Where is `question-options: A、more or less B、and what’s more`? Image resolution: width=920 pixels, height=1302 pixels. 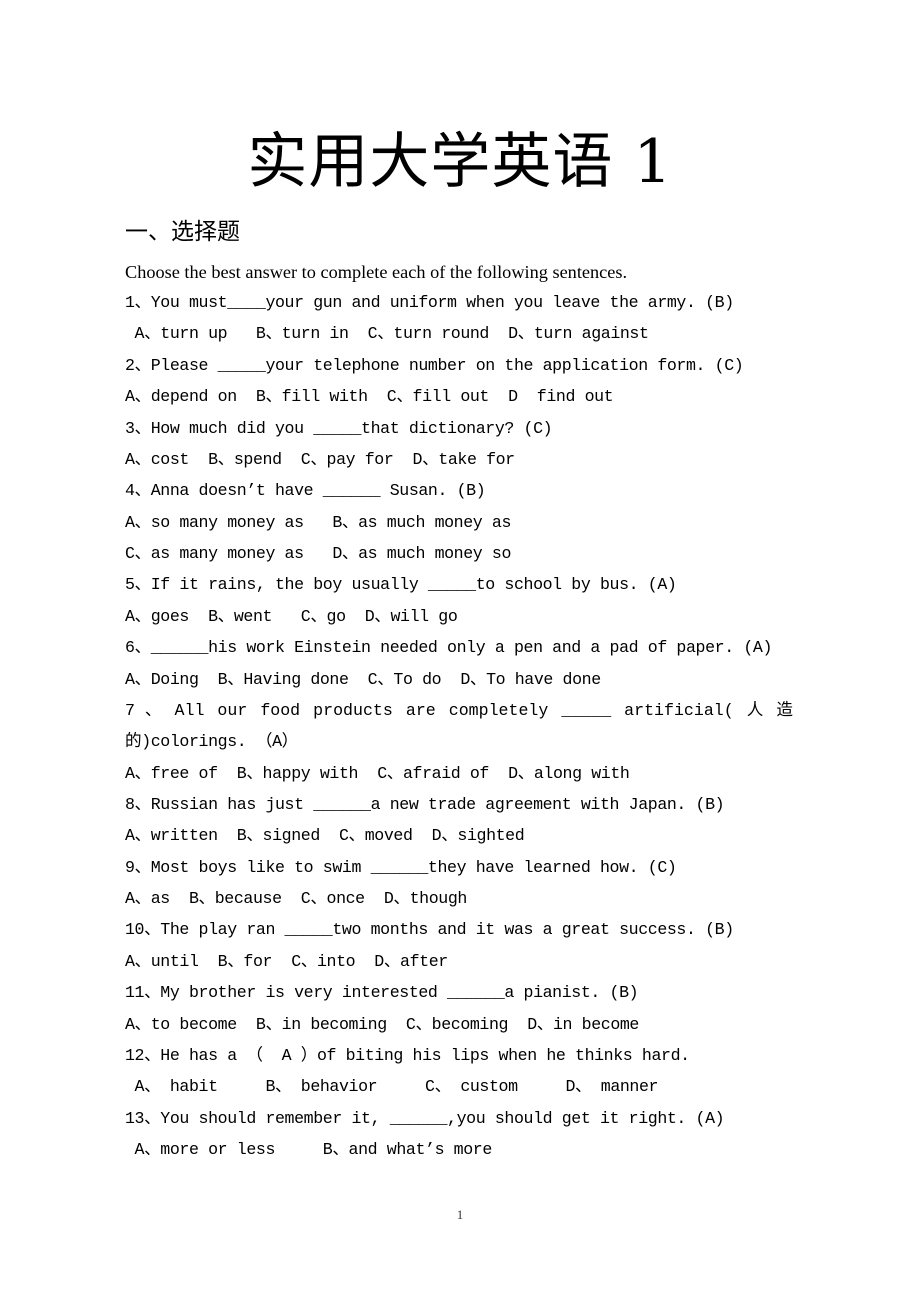
question-options: A、more or less B、and what’s more is located at coordinates (309, 1149).